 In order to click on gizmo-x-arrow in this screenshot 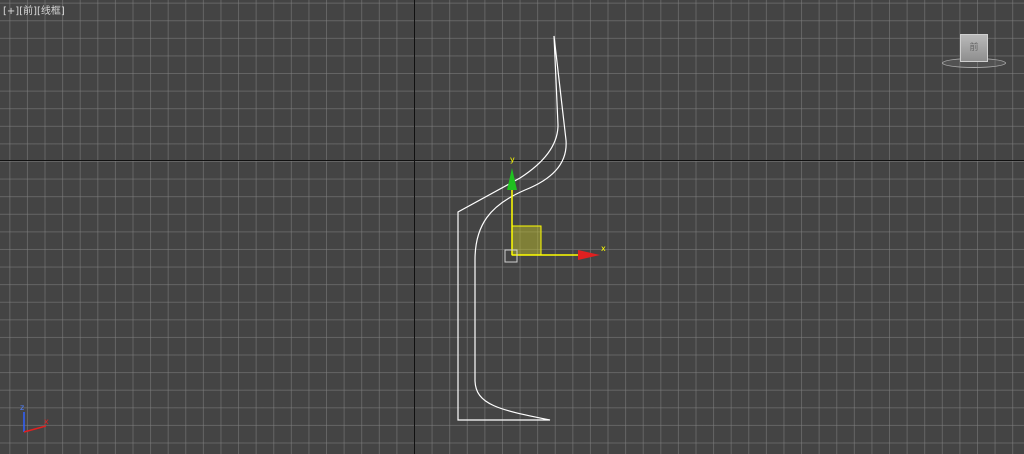, I will do `click(589, 255)`.